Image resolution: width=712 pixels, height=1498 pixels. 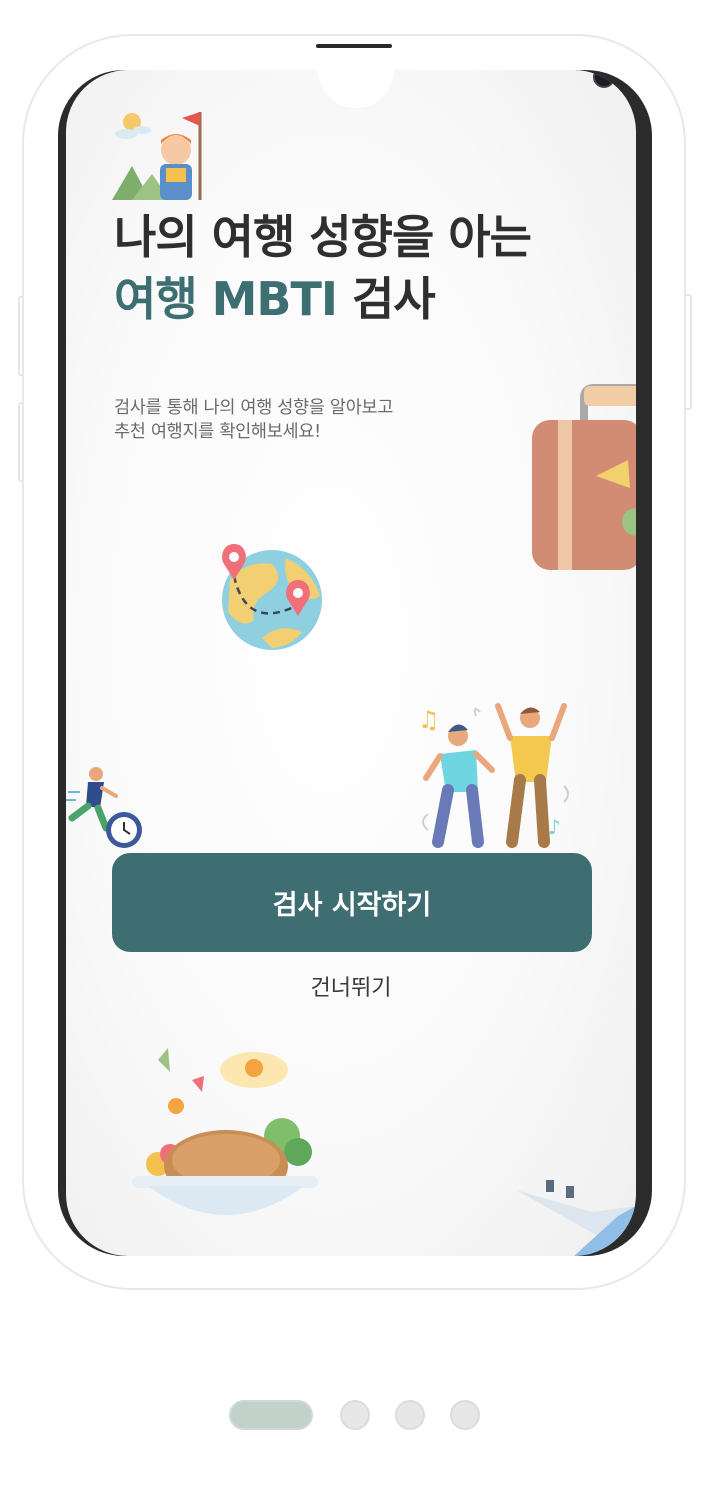 I want to click on title-line-1: 나의 여행 성향을 아는, so click(x=323, y=237).